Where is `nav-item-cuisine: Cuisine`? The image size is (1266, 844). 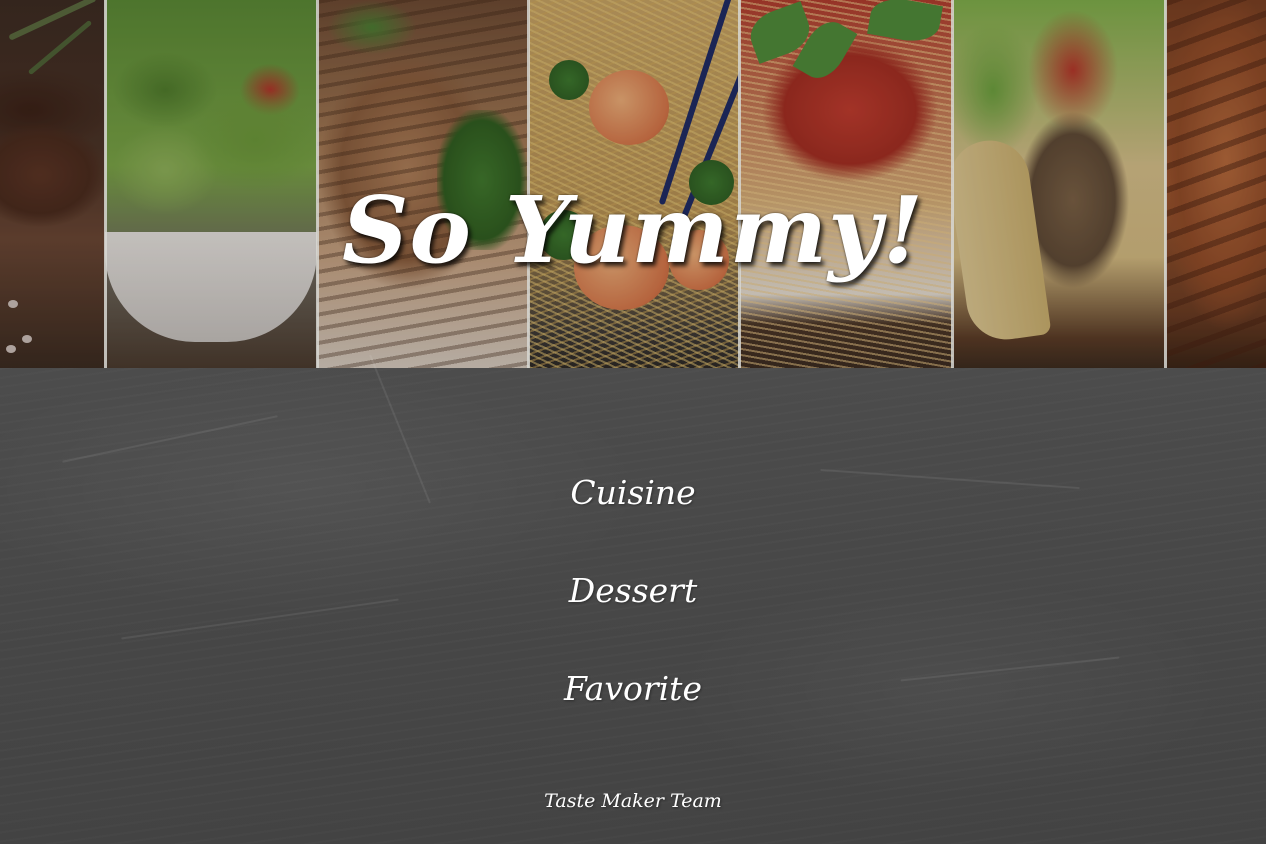 nav-item-cuisine: Cuisine is located at coordinates (633, 493).